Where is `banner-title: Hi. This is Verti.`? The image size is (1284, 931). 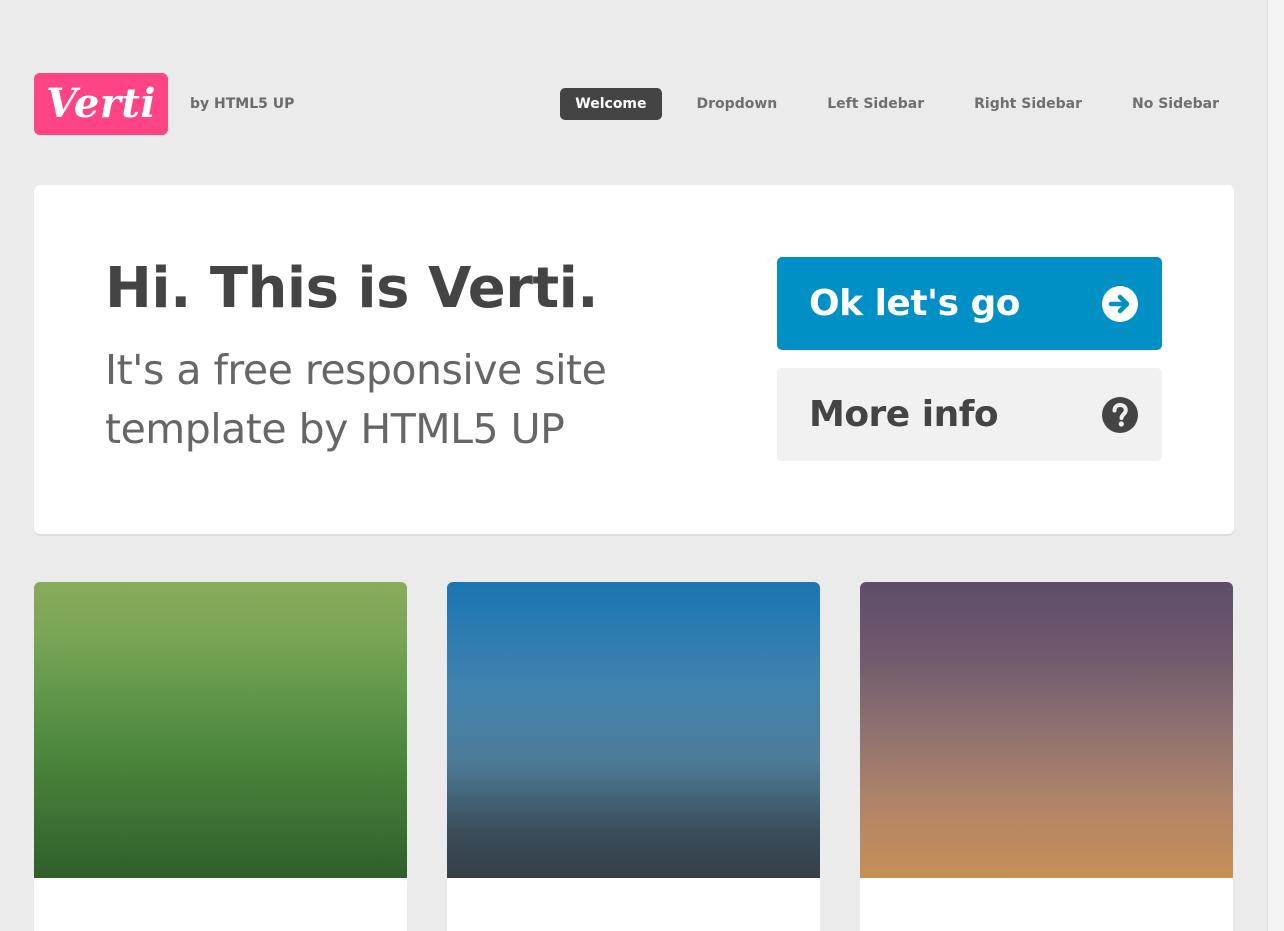 banner-title: Hi. This is Verti. is located at coordinates (352, 288).